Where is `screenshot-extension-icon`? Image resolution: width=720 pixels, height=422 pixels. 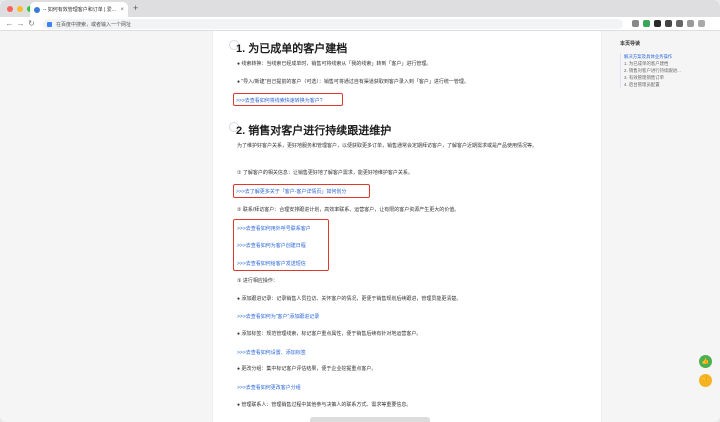 screenshot-extension-icon is located at coordinates (635, 23).